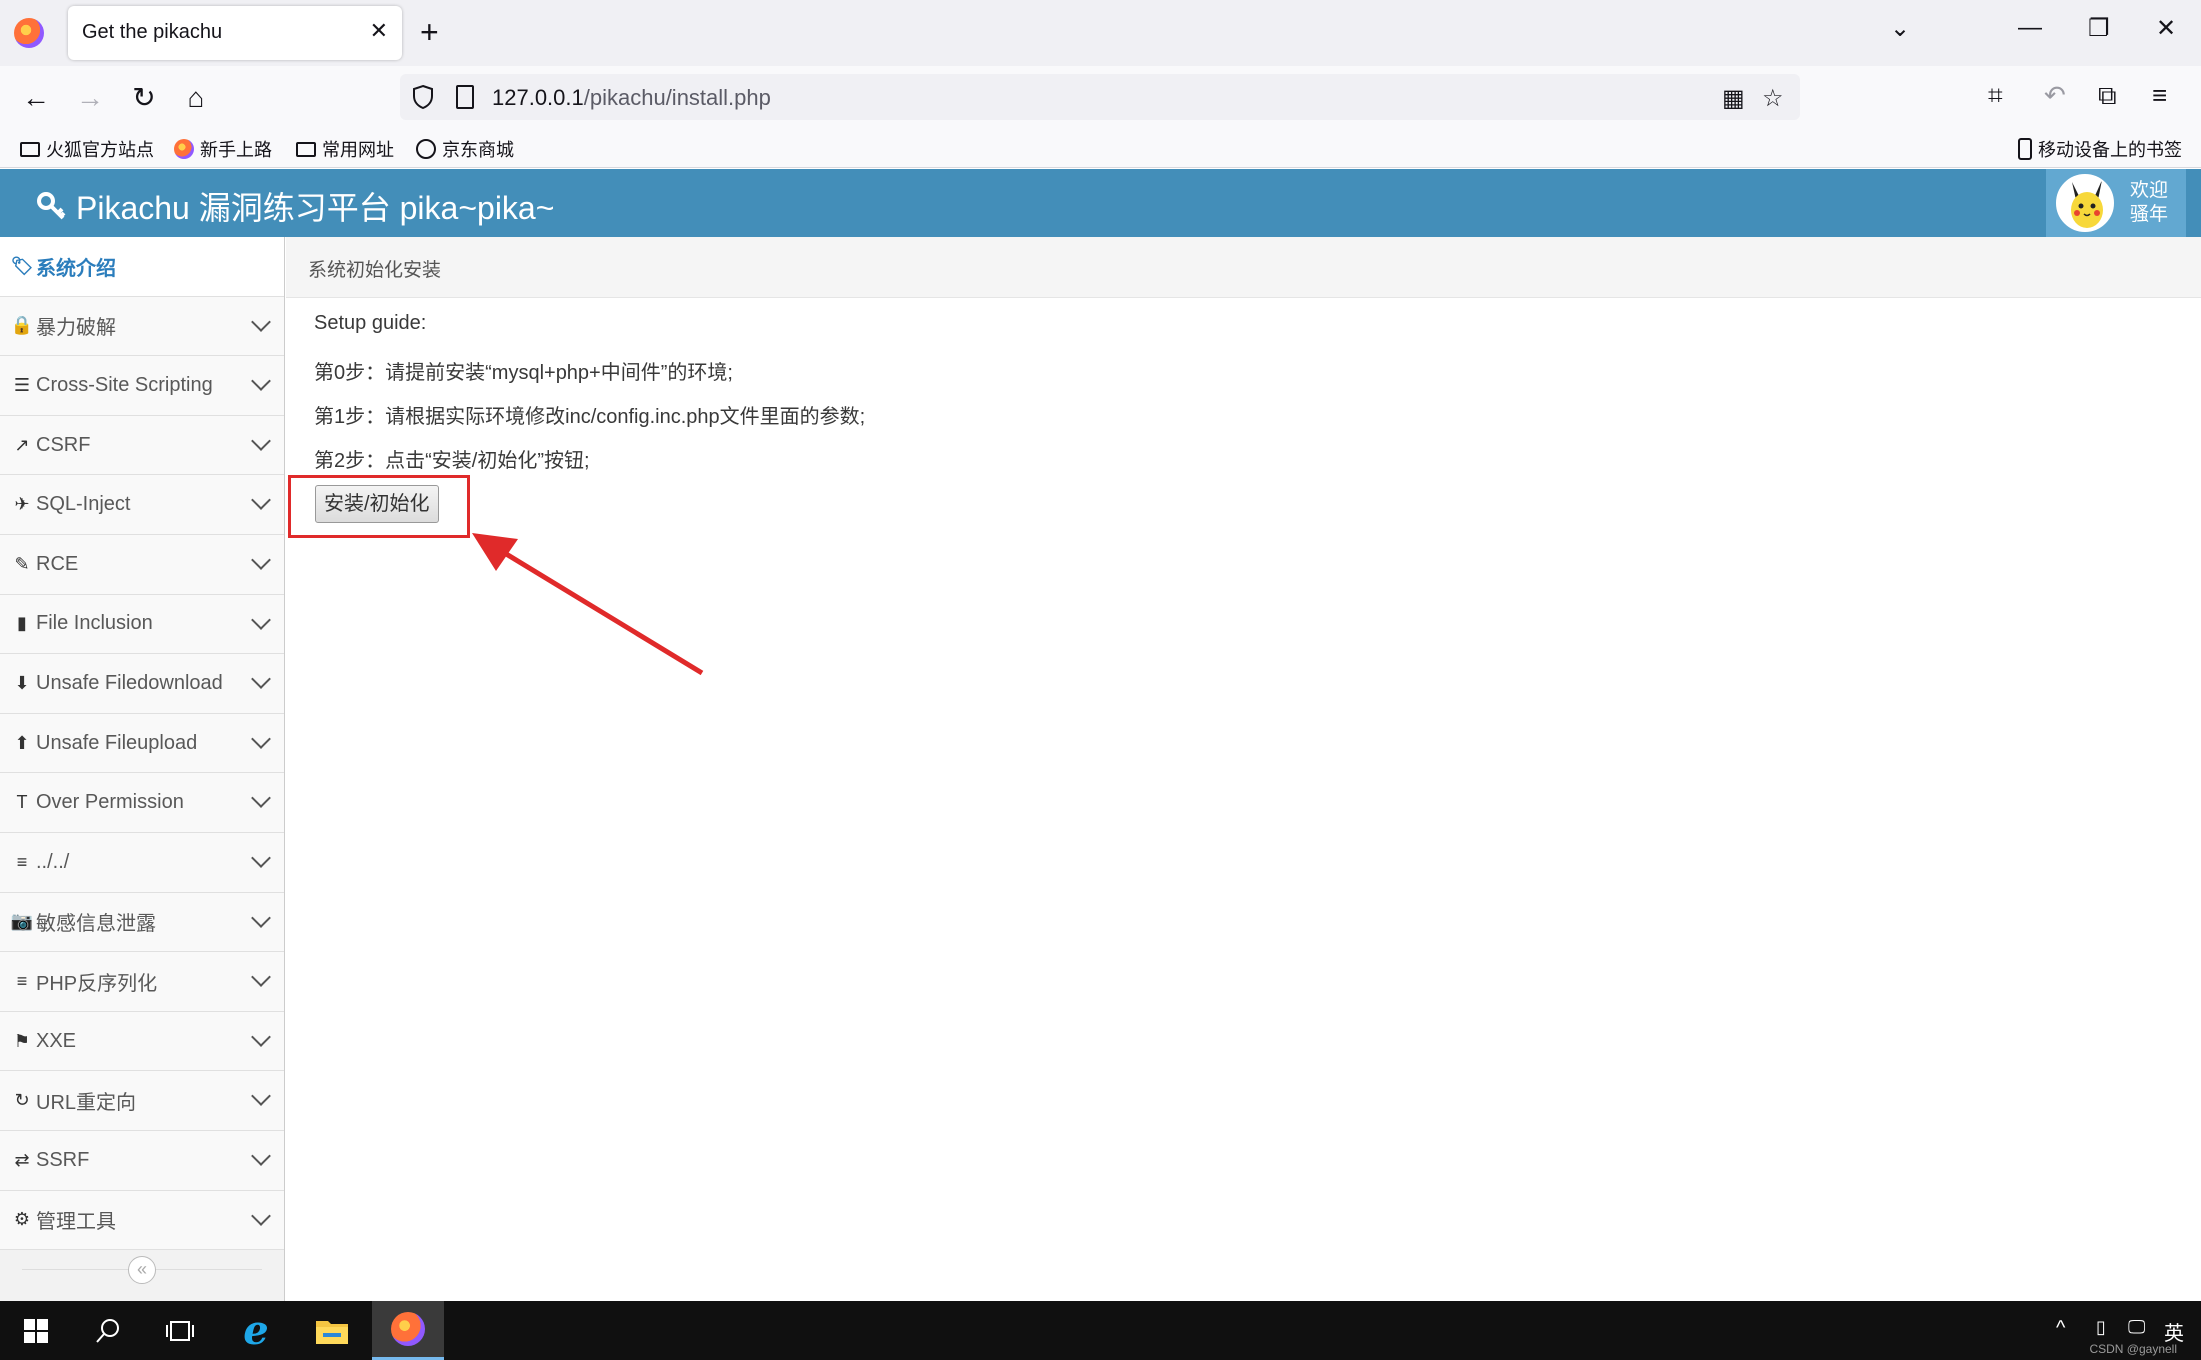 The height and width of the screenshot is (1360, 2201). I want to click on tags-icon: 🏷, so click(22, 265).